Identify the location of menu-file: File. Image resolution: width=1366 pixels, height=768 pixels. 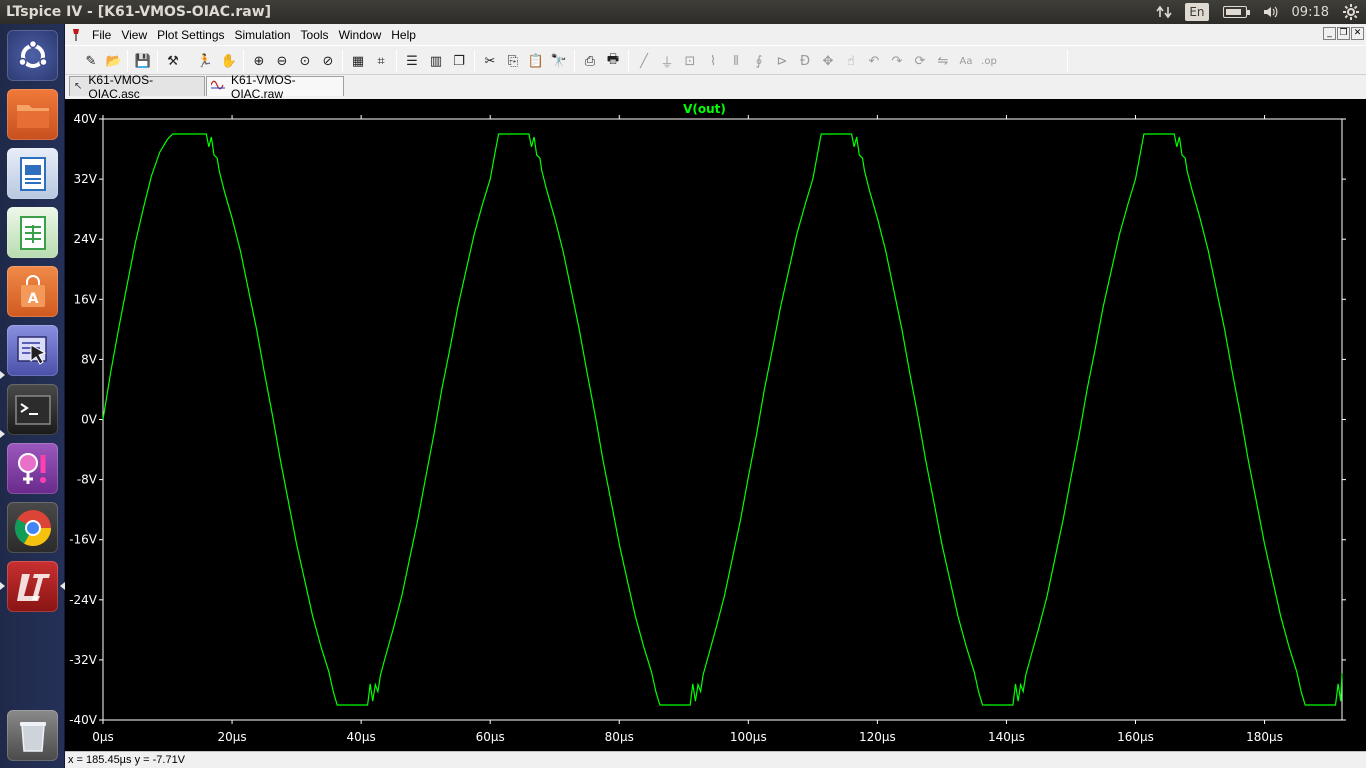
(101, 35).